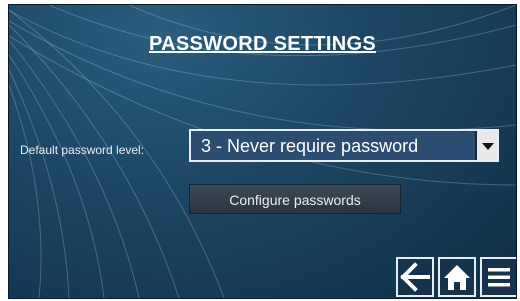  What do you see at coordinates (82, 150) in the screenshot?
I see `password-level-label: Default password level:` at bounding box center [82, 150].